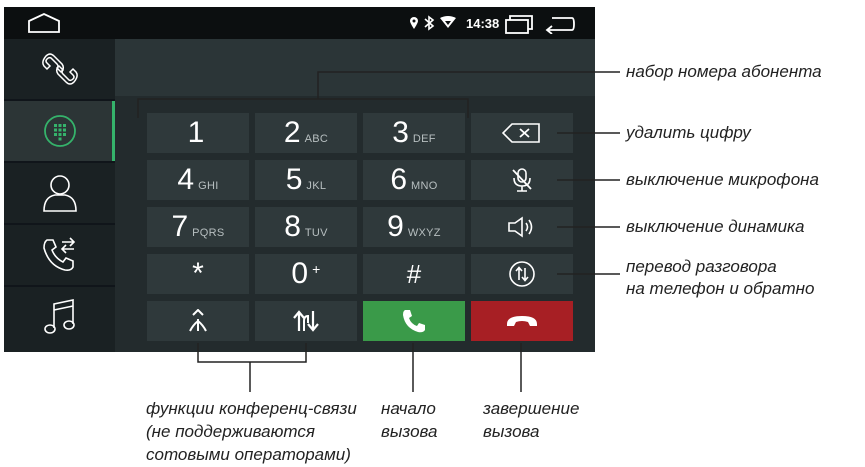 The height and width of the screenshot is (467, 865). I want to click on label-mic-off: выключение микрофона, so click(722, 179).